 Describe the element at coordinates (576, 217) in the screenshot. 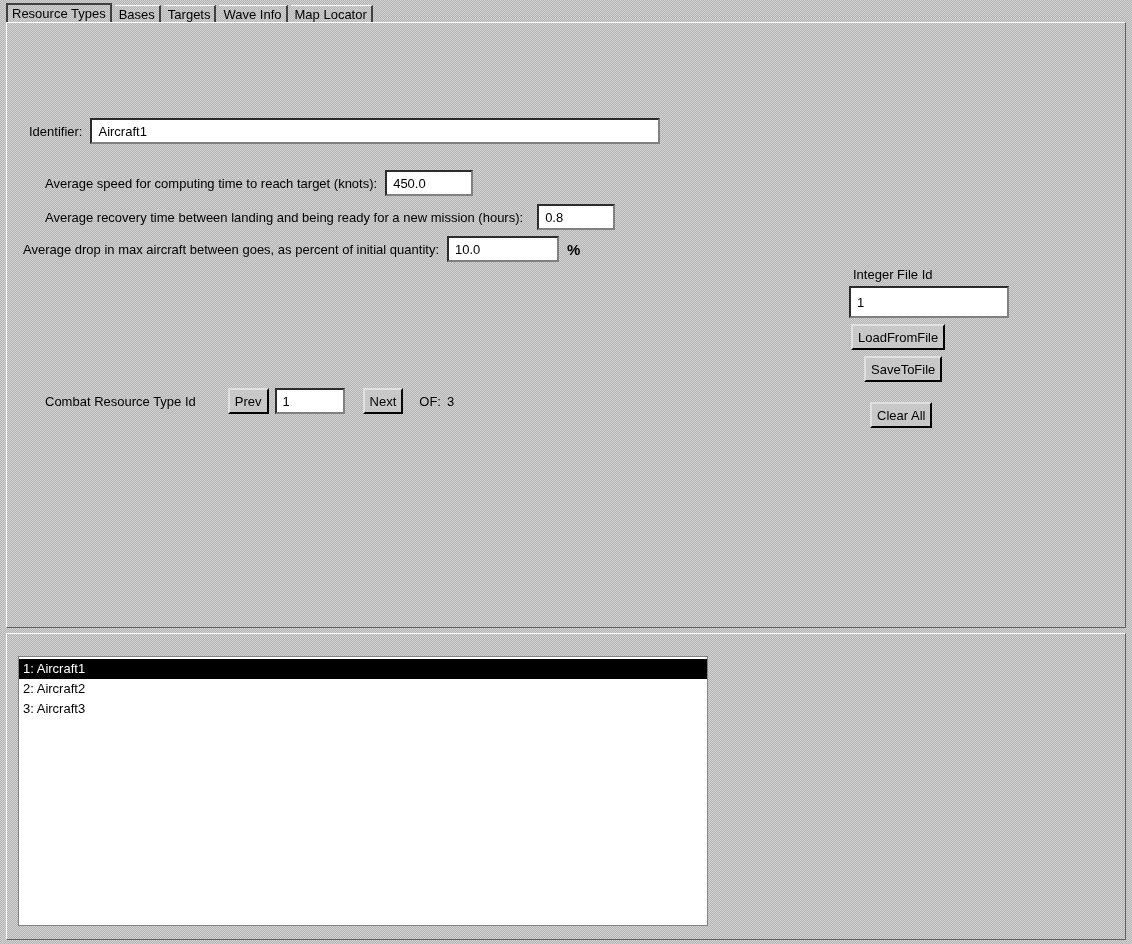

I see `number-field: 0.8` at that location.